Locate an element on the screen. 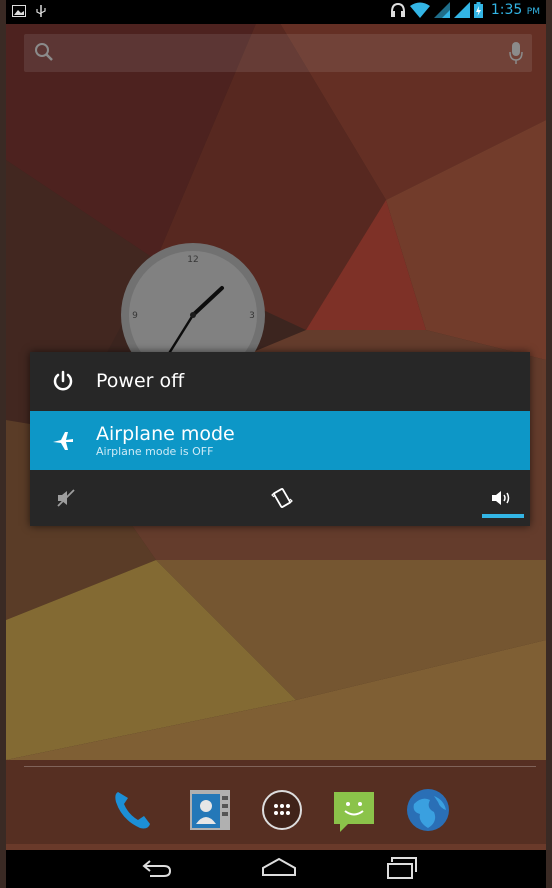 Image resolution: width=552 pixels, height=888 pixels. dock-divider is located at coordinates (280, 766).